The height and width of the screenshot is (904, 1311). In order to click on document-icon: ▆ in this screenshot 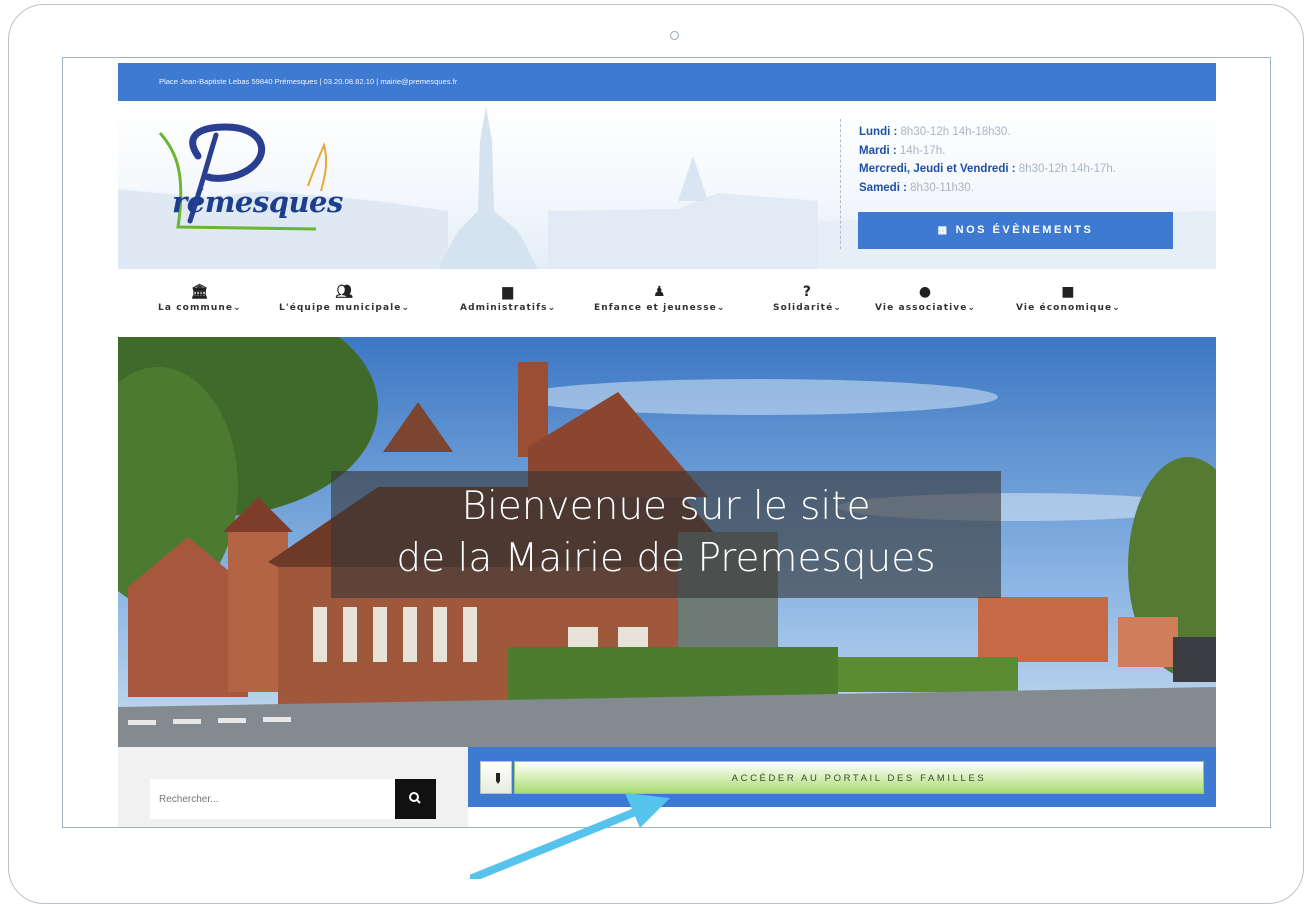, I will do `click(508, 292)`.